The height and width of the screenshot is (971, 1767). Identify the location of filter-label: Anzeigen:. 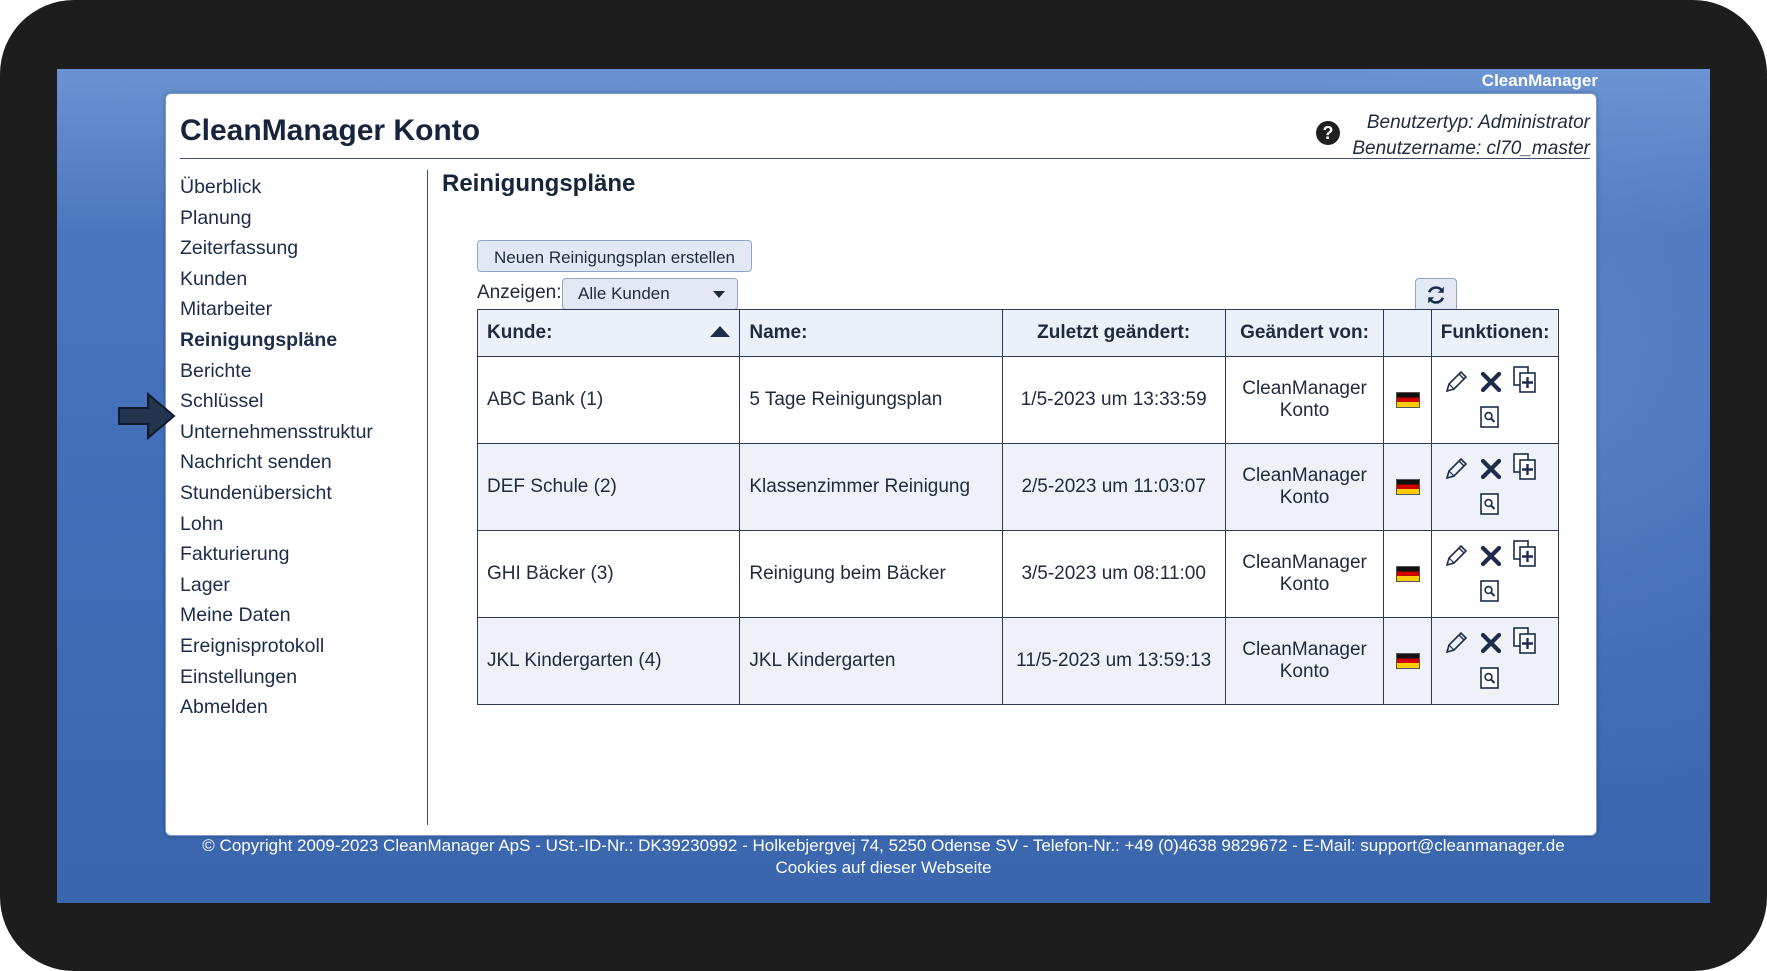
(519, 292).